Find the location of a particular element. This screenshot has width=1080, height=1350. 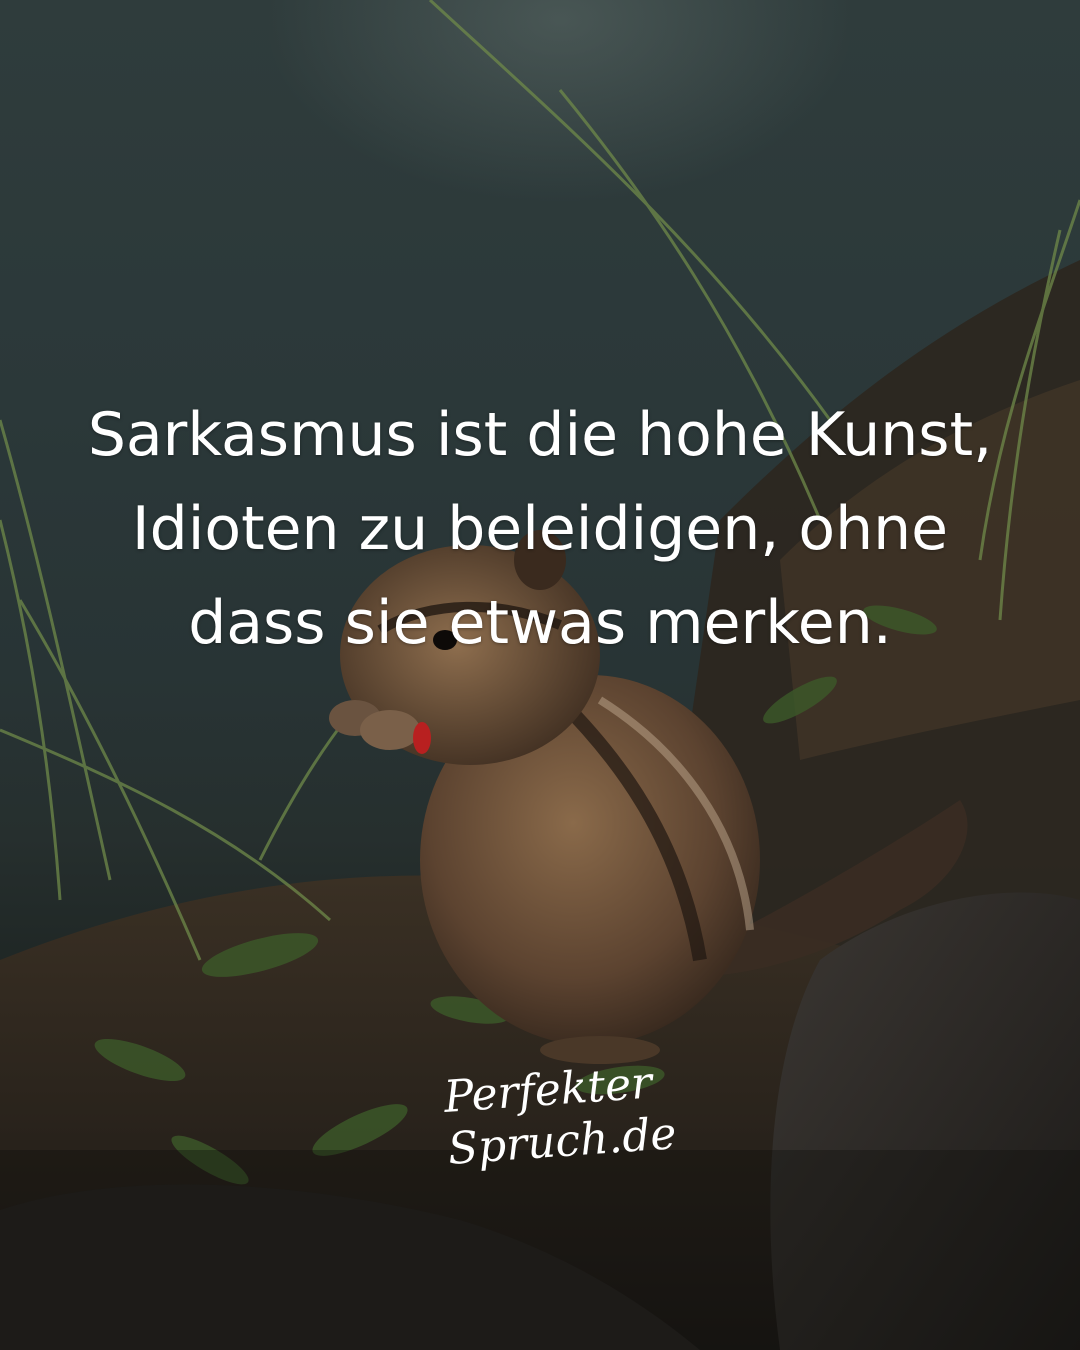

berry is located at coordinates (422, 738).